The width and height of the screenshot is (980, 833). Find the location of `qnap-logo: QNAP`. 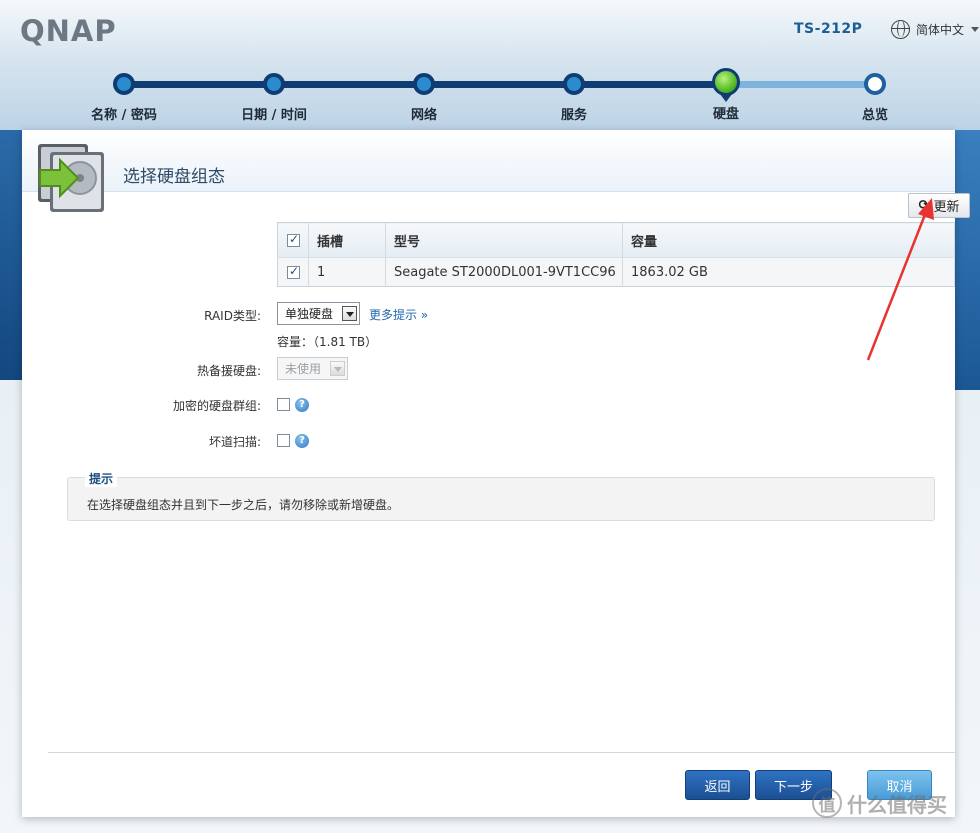

qnap-logo: QNAP is located at coordinates (68, 31).